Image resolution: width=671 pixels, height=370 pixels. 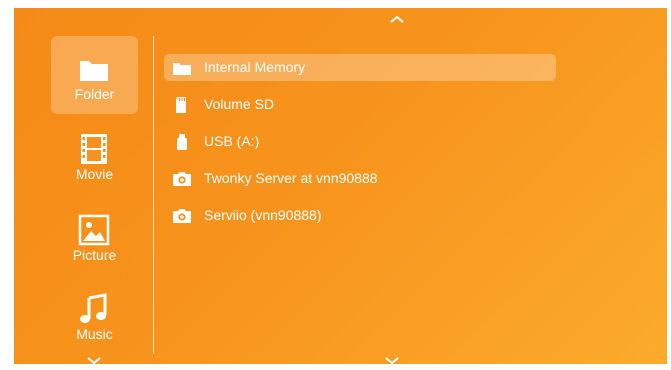 What do you see at coordinates (360, 67) in the screenshot?
I see `source-internal-memory: Internal Memory` at bounding box center [360, 67].